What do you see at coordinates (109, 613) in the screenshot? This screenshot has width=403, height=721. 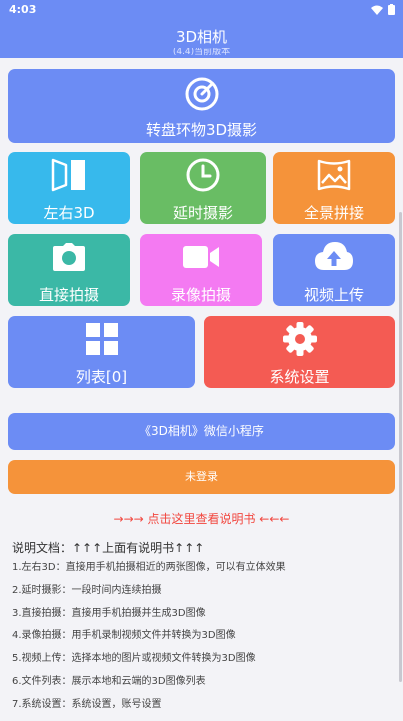 I see `doc-item: 3.直接拍摄：直接用手机拍摄并生成3D图像` at bounding box center [109, 613].